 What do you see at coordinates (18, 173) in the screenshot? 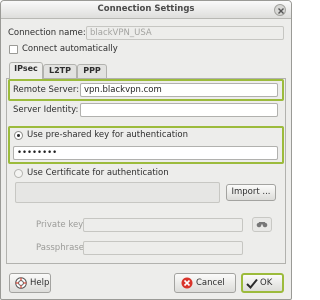
I see `certificate-radio` at bounding box center [18, 173].